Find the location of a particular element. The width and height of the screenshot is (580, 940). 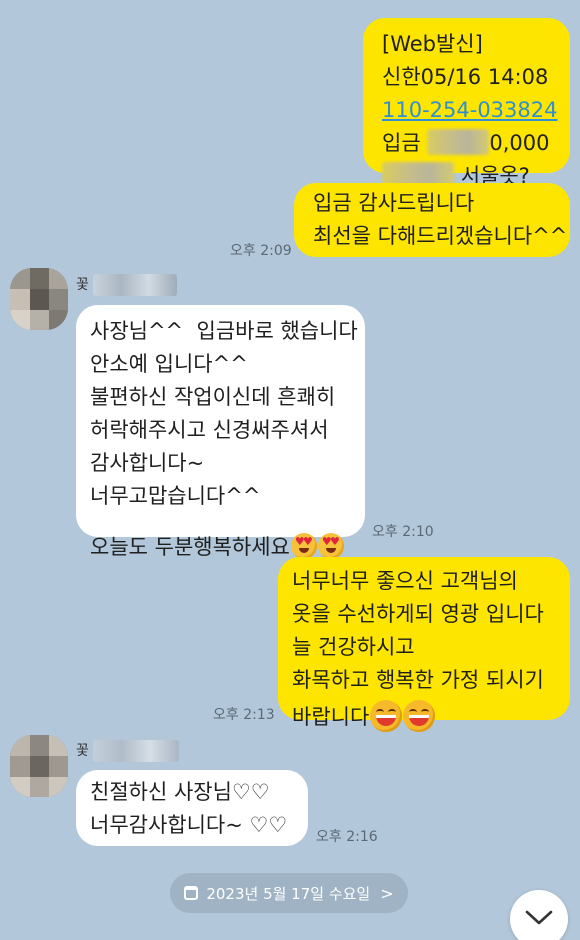

account-number-link: 110-254-033824 is located at coordinates (470, 110).